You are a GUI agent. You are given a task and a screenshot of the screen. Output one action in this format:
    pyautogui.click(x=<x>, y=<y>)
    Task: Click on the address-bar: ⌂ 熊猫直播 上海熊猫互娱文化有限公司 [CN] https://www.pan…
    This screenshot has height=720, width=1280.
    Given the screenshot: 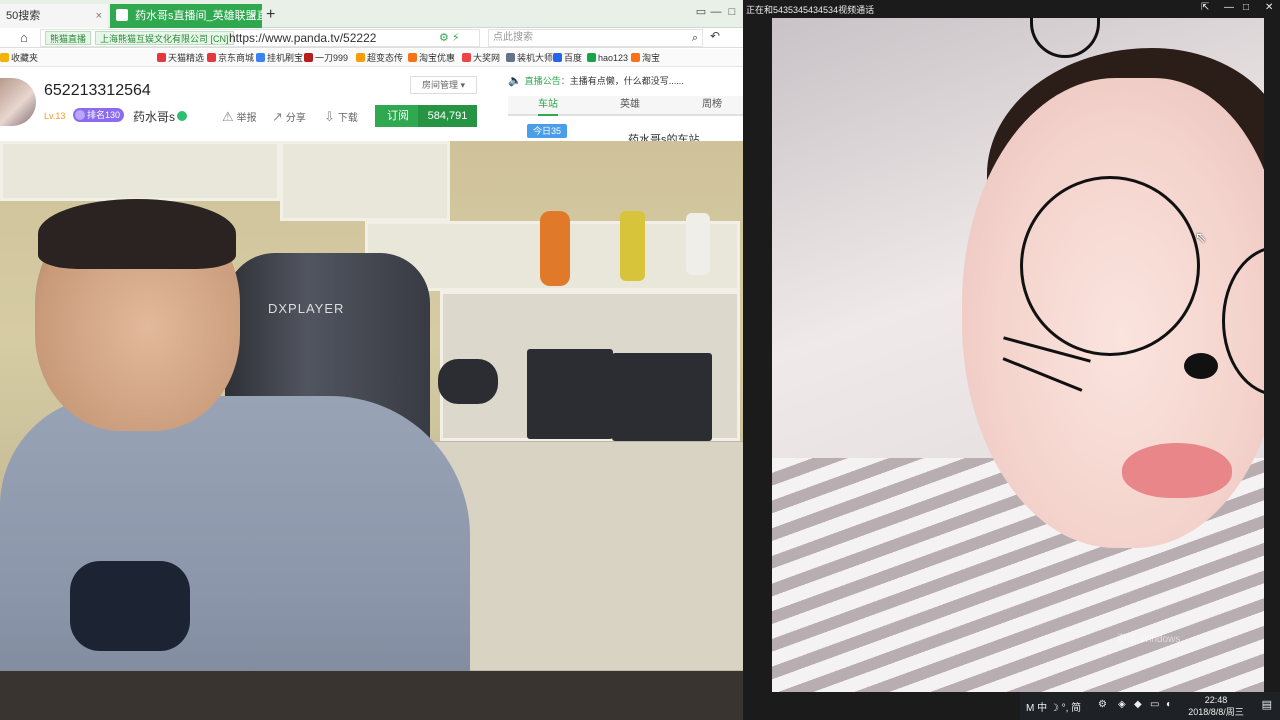 What is the action you would take?
    pyautogui.click(x=371, y=38)
    